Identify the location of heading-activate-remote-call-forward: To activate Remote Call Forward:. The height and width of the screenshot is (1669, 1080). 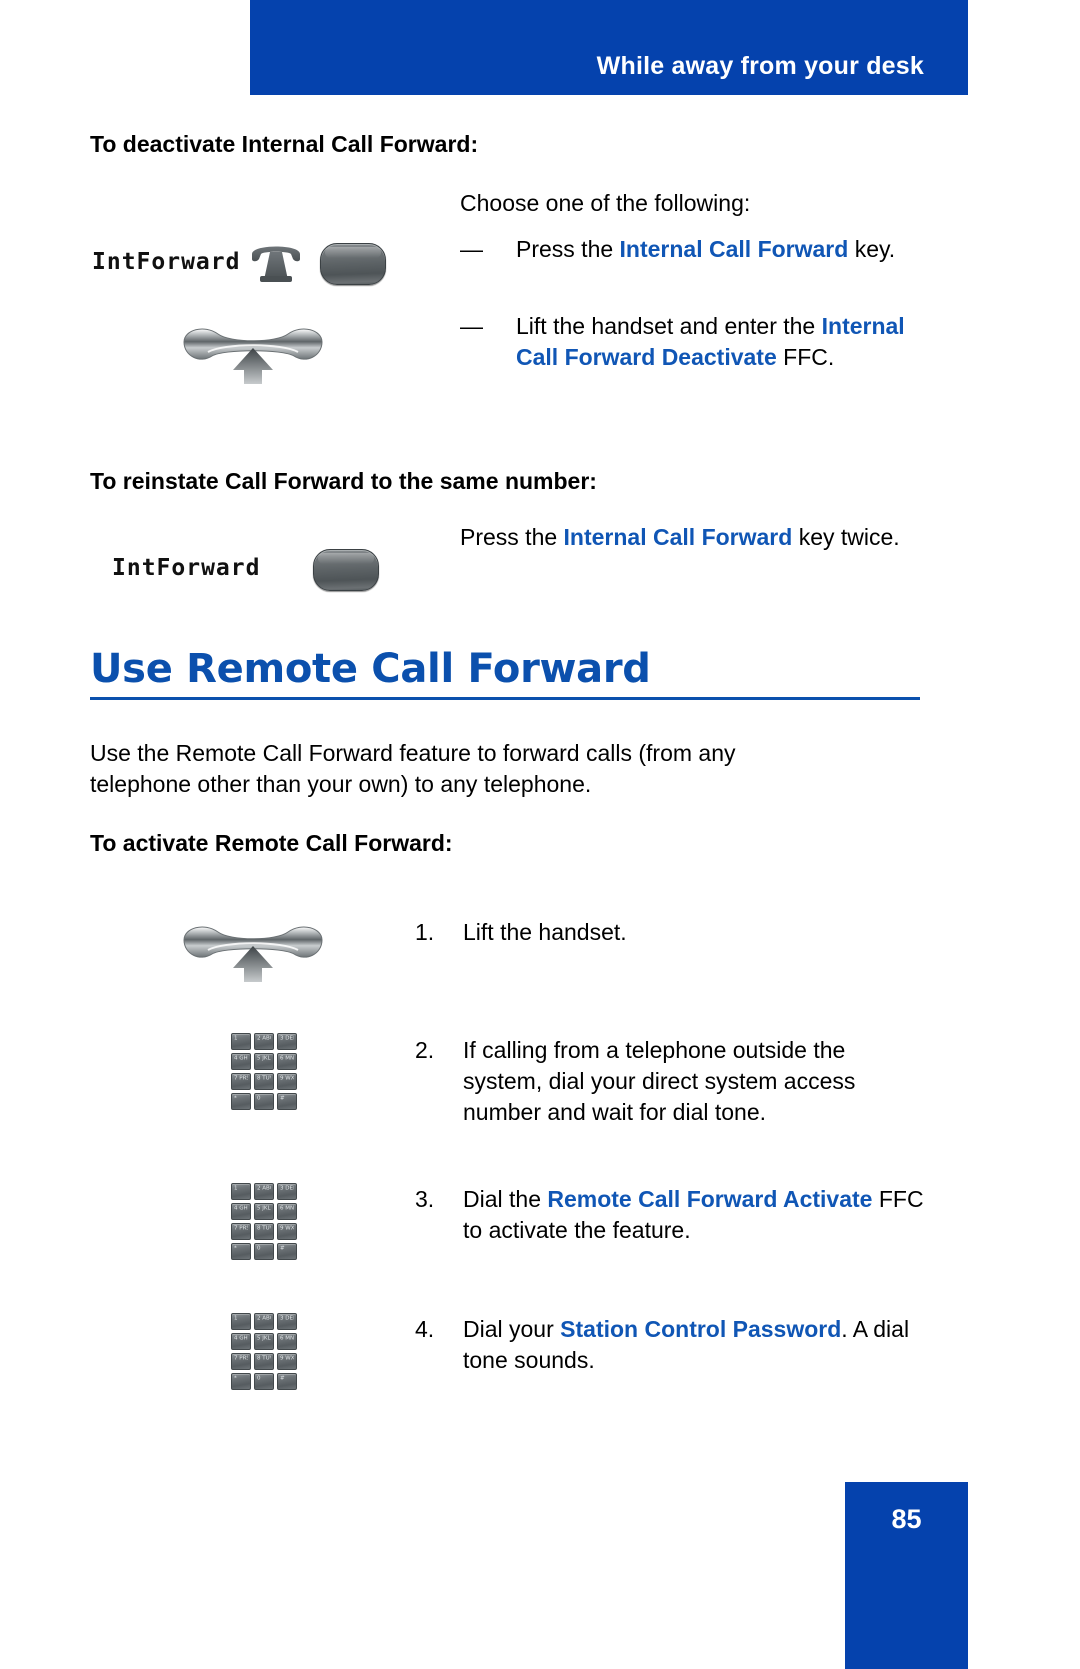
(271, 843).